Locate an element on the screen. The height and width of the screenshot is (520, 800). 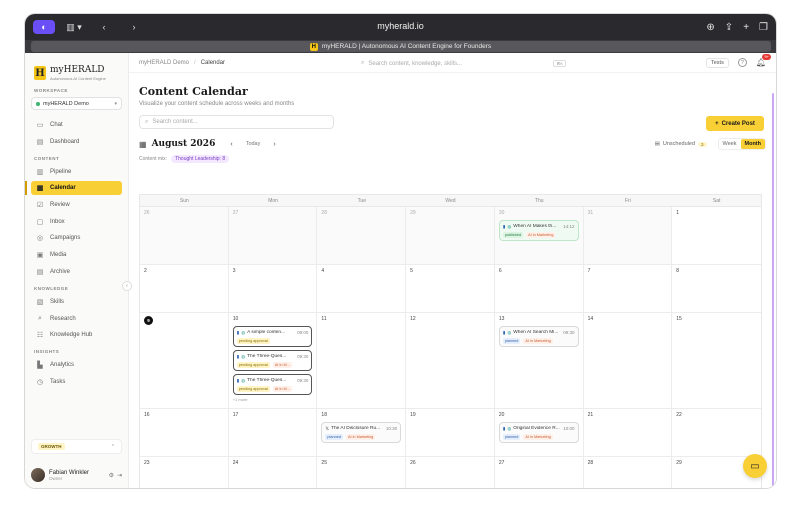
calendar-day: 5 is located at coordinates (450, 288).